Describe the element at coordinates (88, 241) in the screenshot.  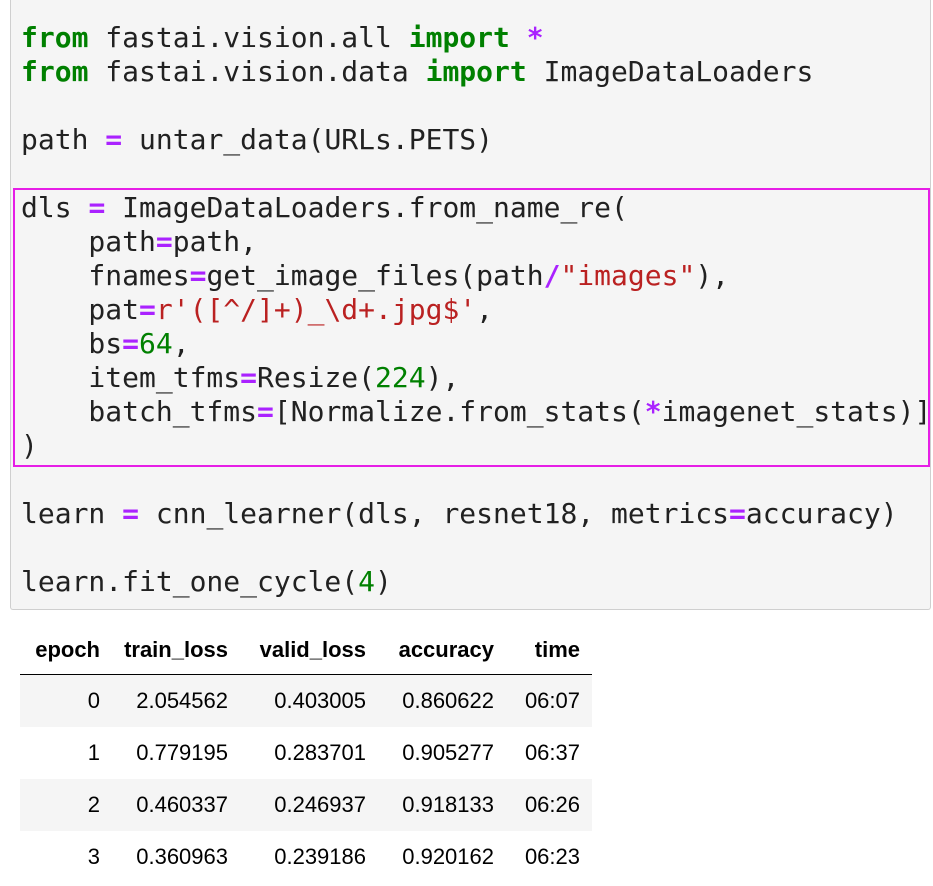
I see `arg-path: path` at that location.